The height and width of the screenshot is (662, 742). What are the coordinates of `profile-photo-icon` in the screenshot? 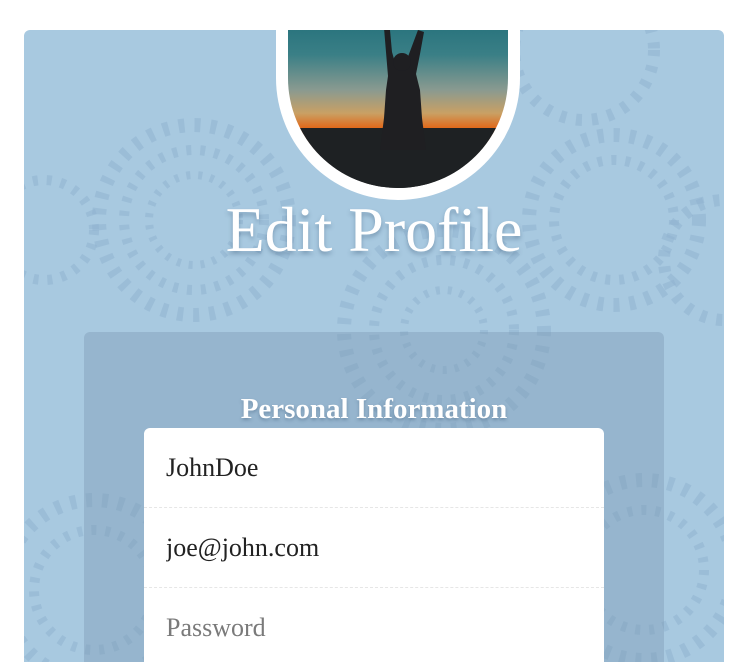 It's located at (398, 109).